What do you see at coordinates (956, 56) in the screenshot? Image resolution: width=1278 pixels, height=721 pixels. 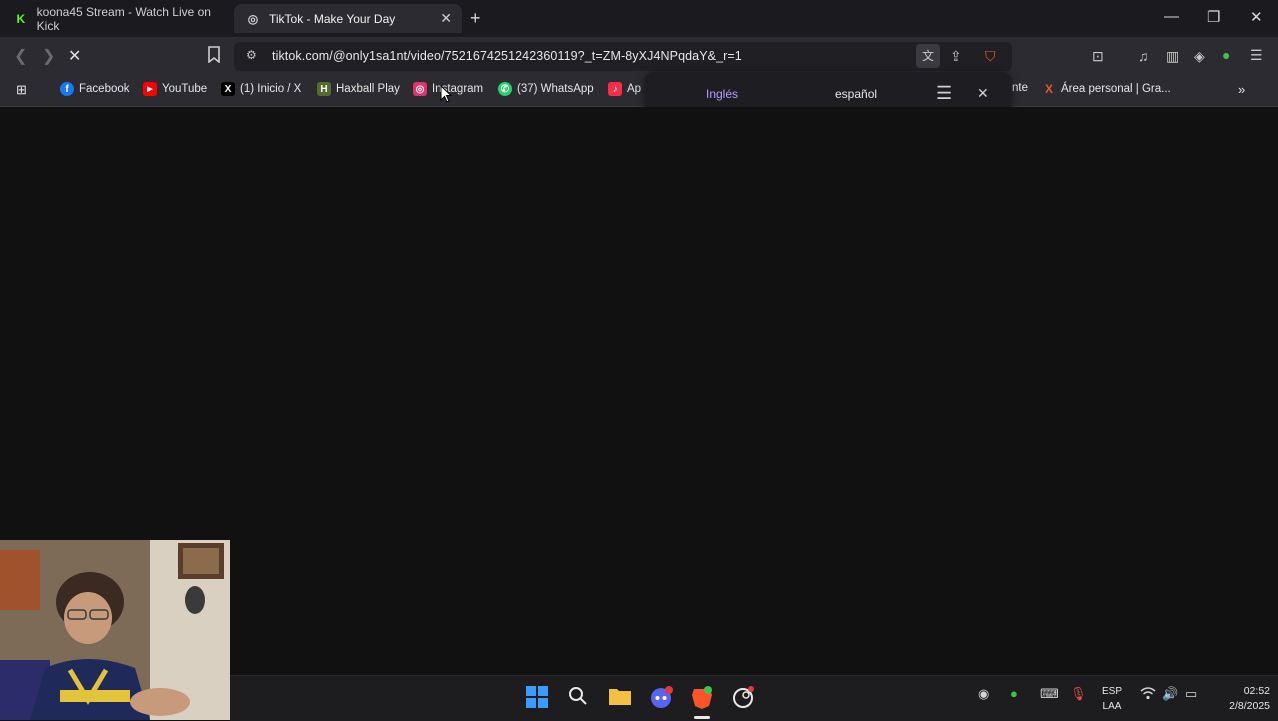 I see `share-icon: ⇪` at bounding box center [956, 56].